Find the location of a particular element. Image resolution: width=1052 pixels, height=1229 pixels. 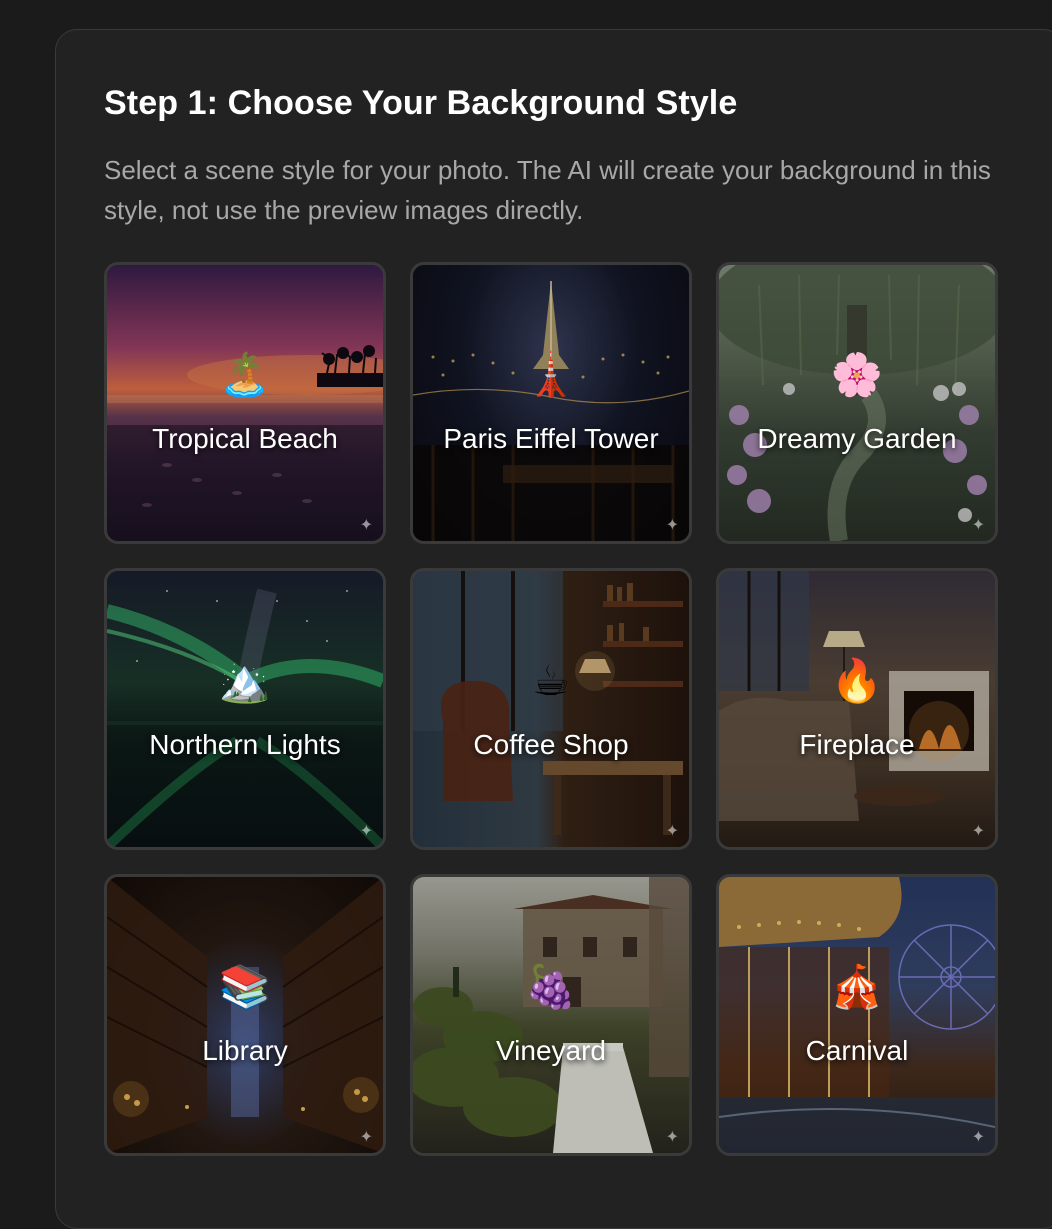

style-card-paris-eiffel-tower: 🗼 Paris Eiffel Tower ✦ is located at coordinates (551, 403).